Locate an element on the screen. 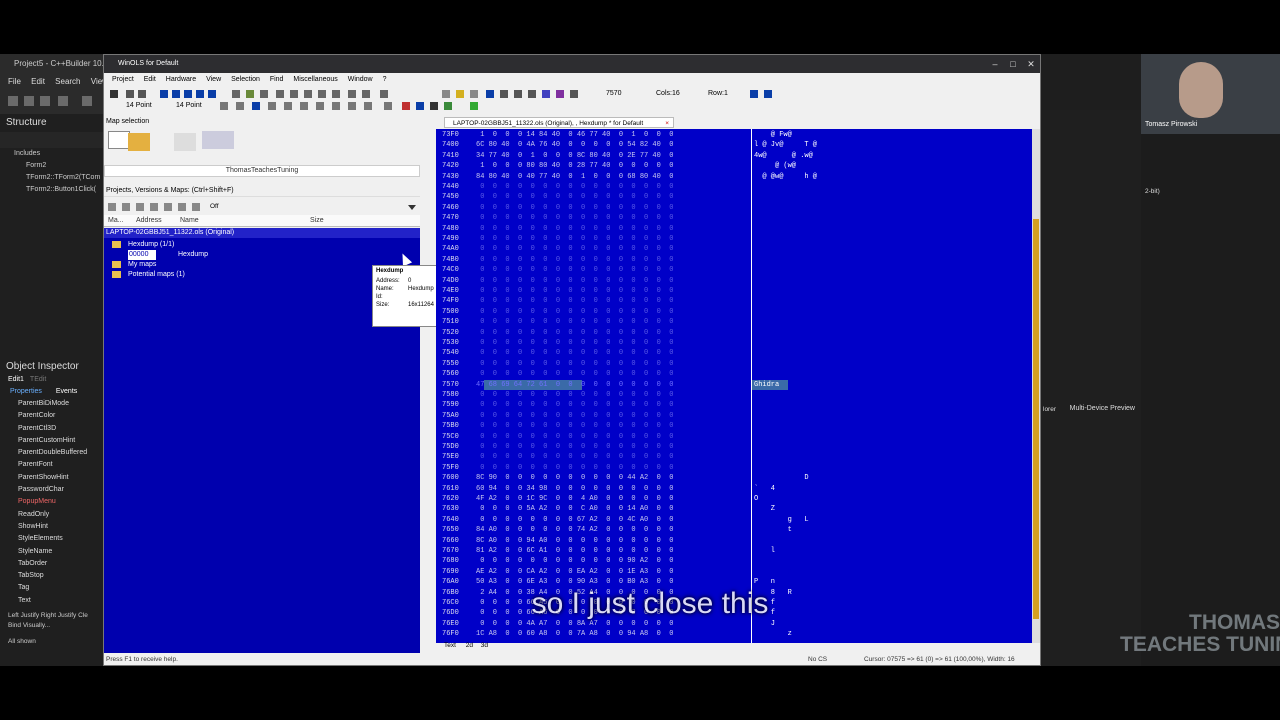 Image resolution: width=1280 pixels, height=720 pixels. hex-bytes: AE A2 0 0 CA A2 0 0 EA A2 0 0 1E A3 0 0 is located at coordinates (611, 572).